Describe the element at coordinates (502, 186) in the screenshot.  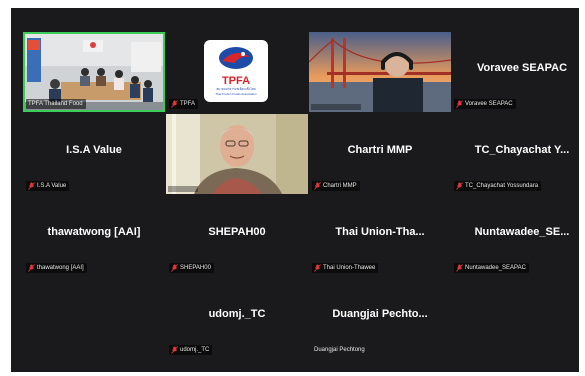
I see `participant-name: TC_Chayachat Yossundara` at that location.